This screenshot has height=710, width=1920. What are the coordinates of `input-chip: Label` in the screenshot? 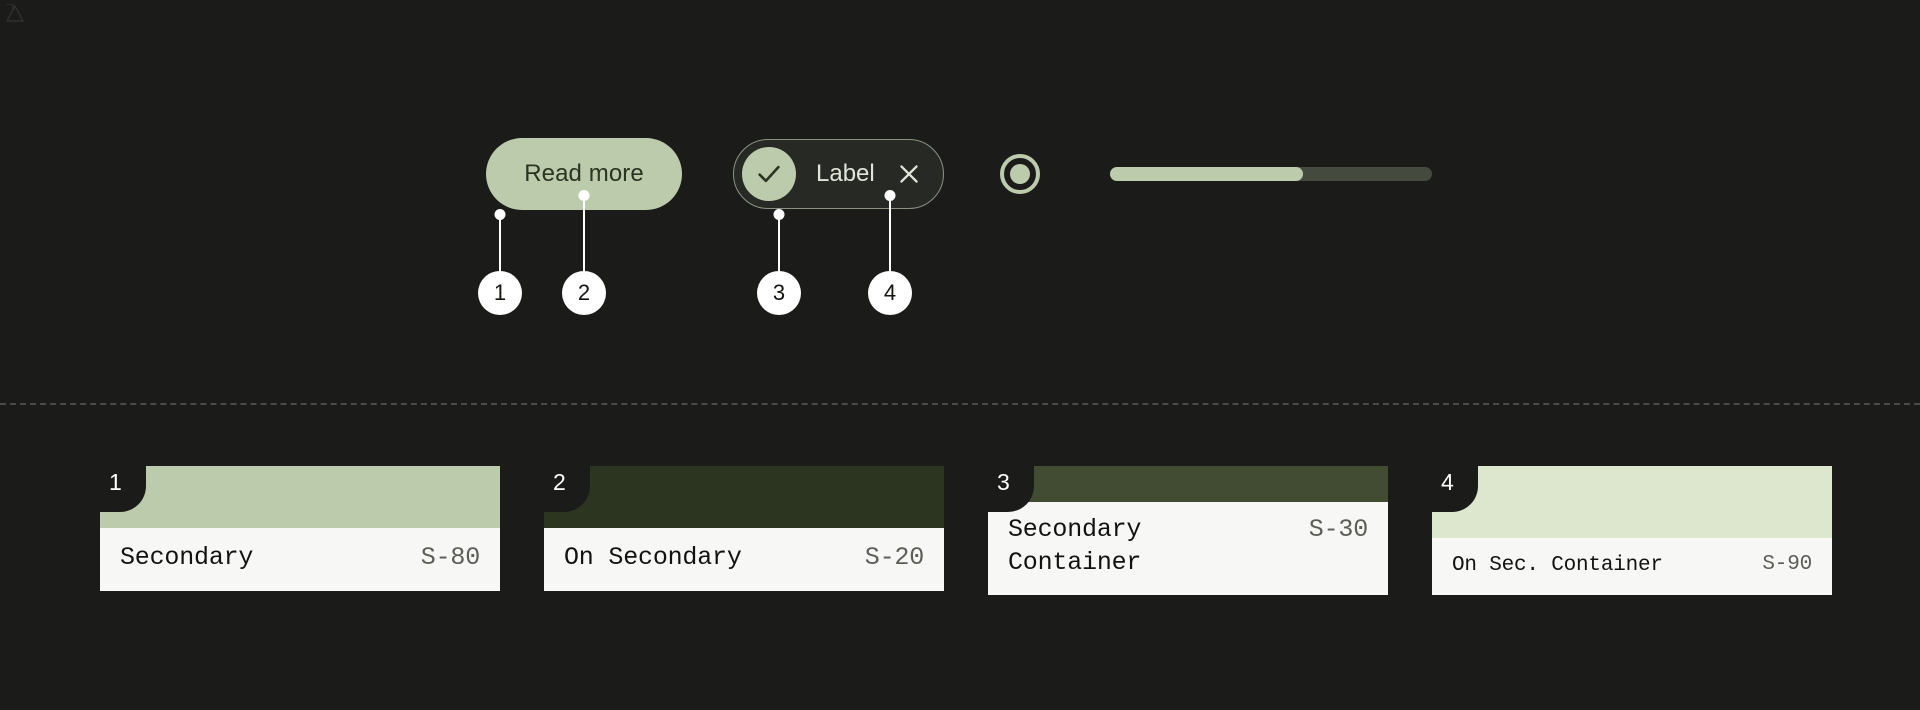 It's located at (838, 174).